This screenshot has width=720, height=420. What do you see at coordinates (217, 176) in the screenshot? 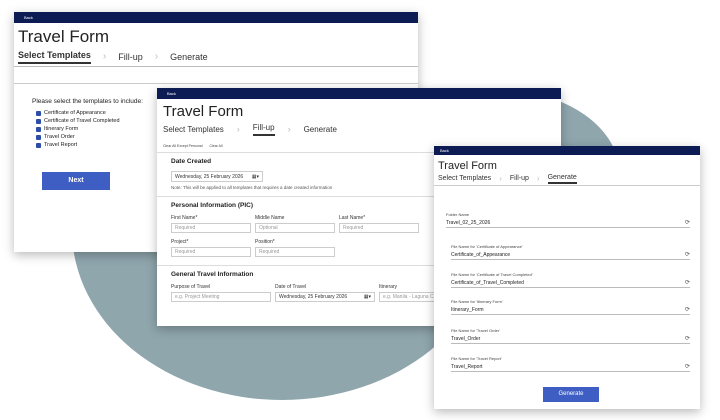
I see `date-created-picker: Wednesday, 25 February 2026 ▦▾` at bounding box center [217, 176].